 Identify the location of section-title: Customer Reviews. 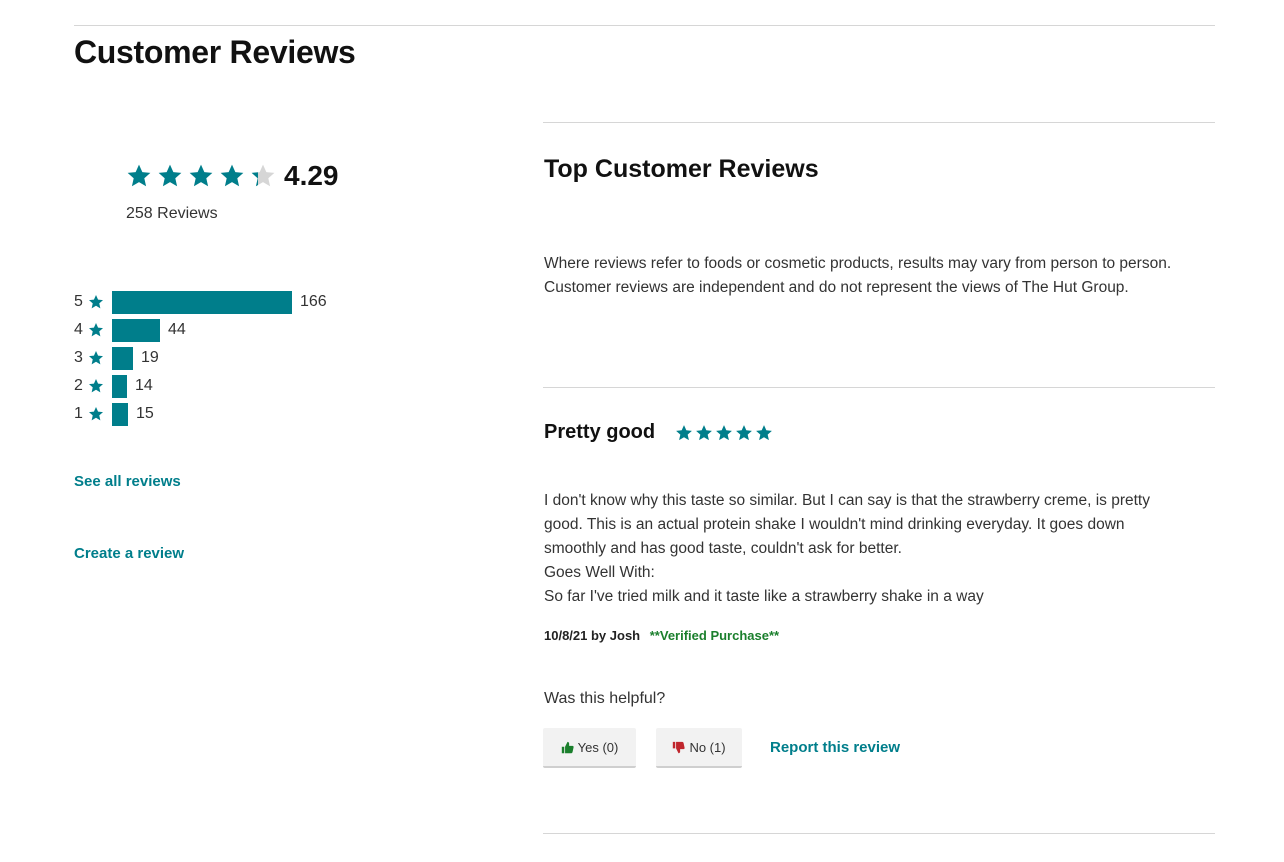
(215, 52).